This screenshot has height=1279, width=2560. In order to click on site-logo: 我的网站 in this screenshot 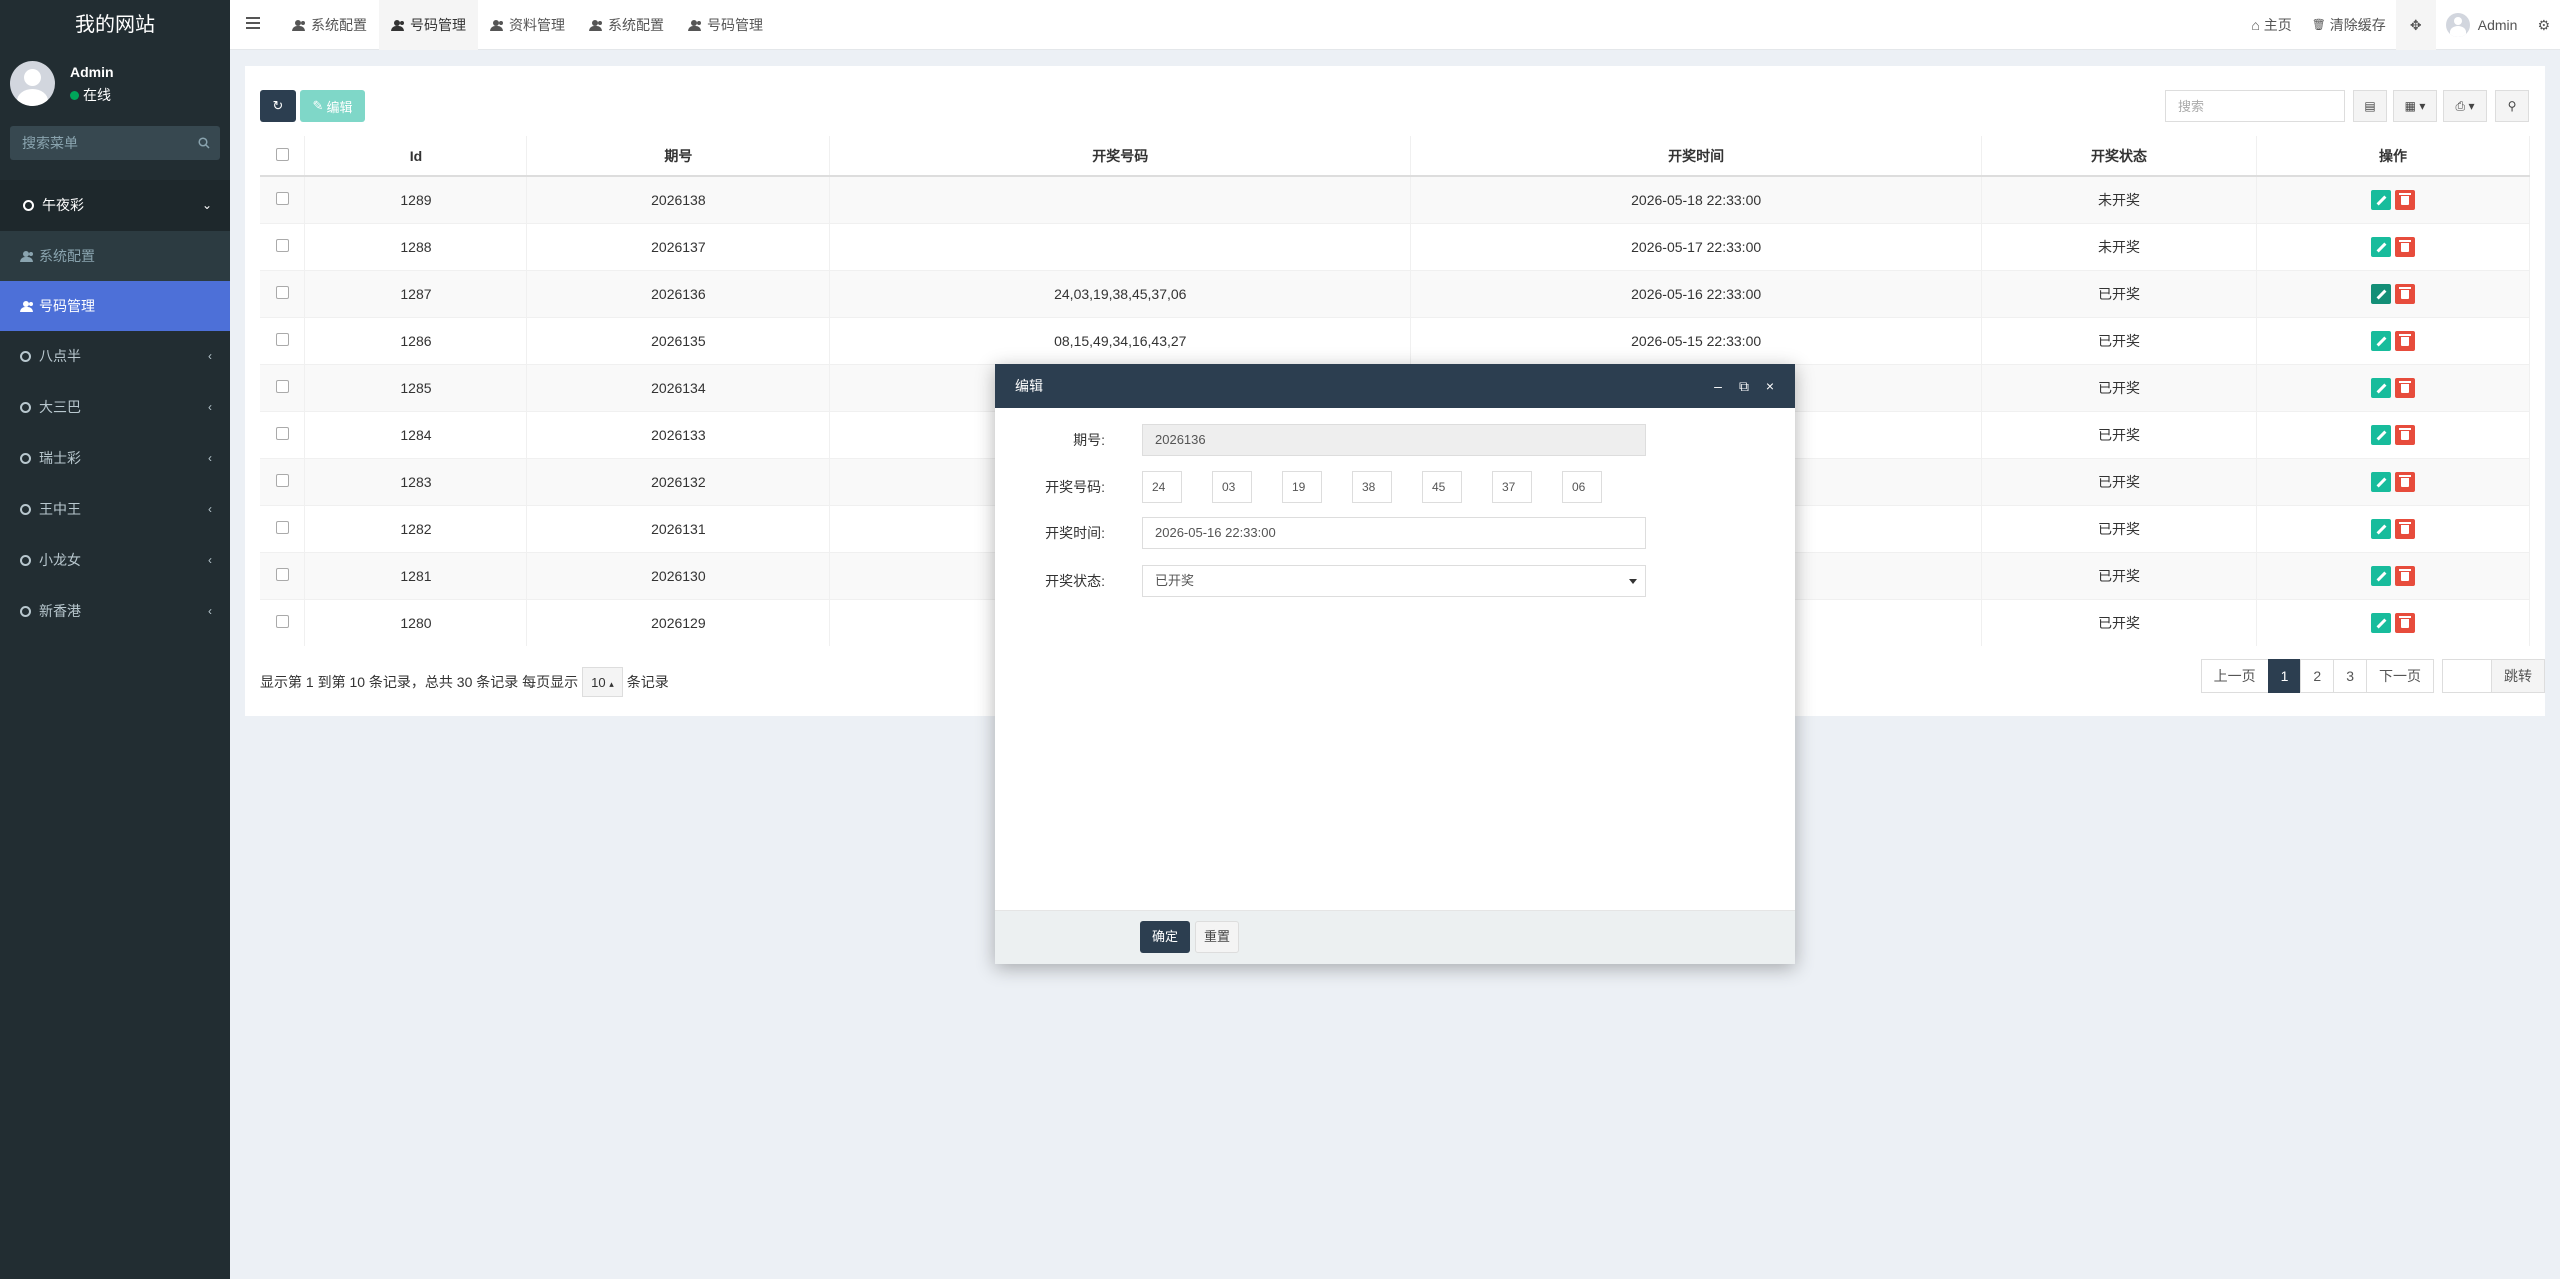, I will do `click(115, 25)`.